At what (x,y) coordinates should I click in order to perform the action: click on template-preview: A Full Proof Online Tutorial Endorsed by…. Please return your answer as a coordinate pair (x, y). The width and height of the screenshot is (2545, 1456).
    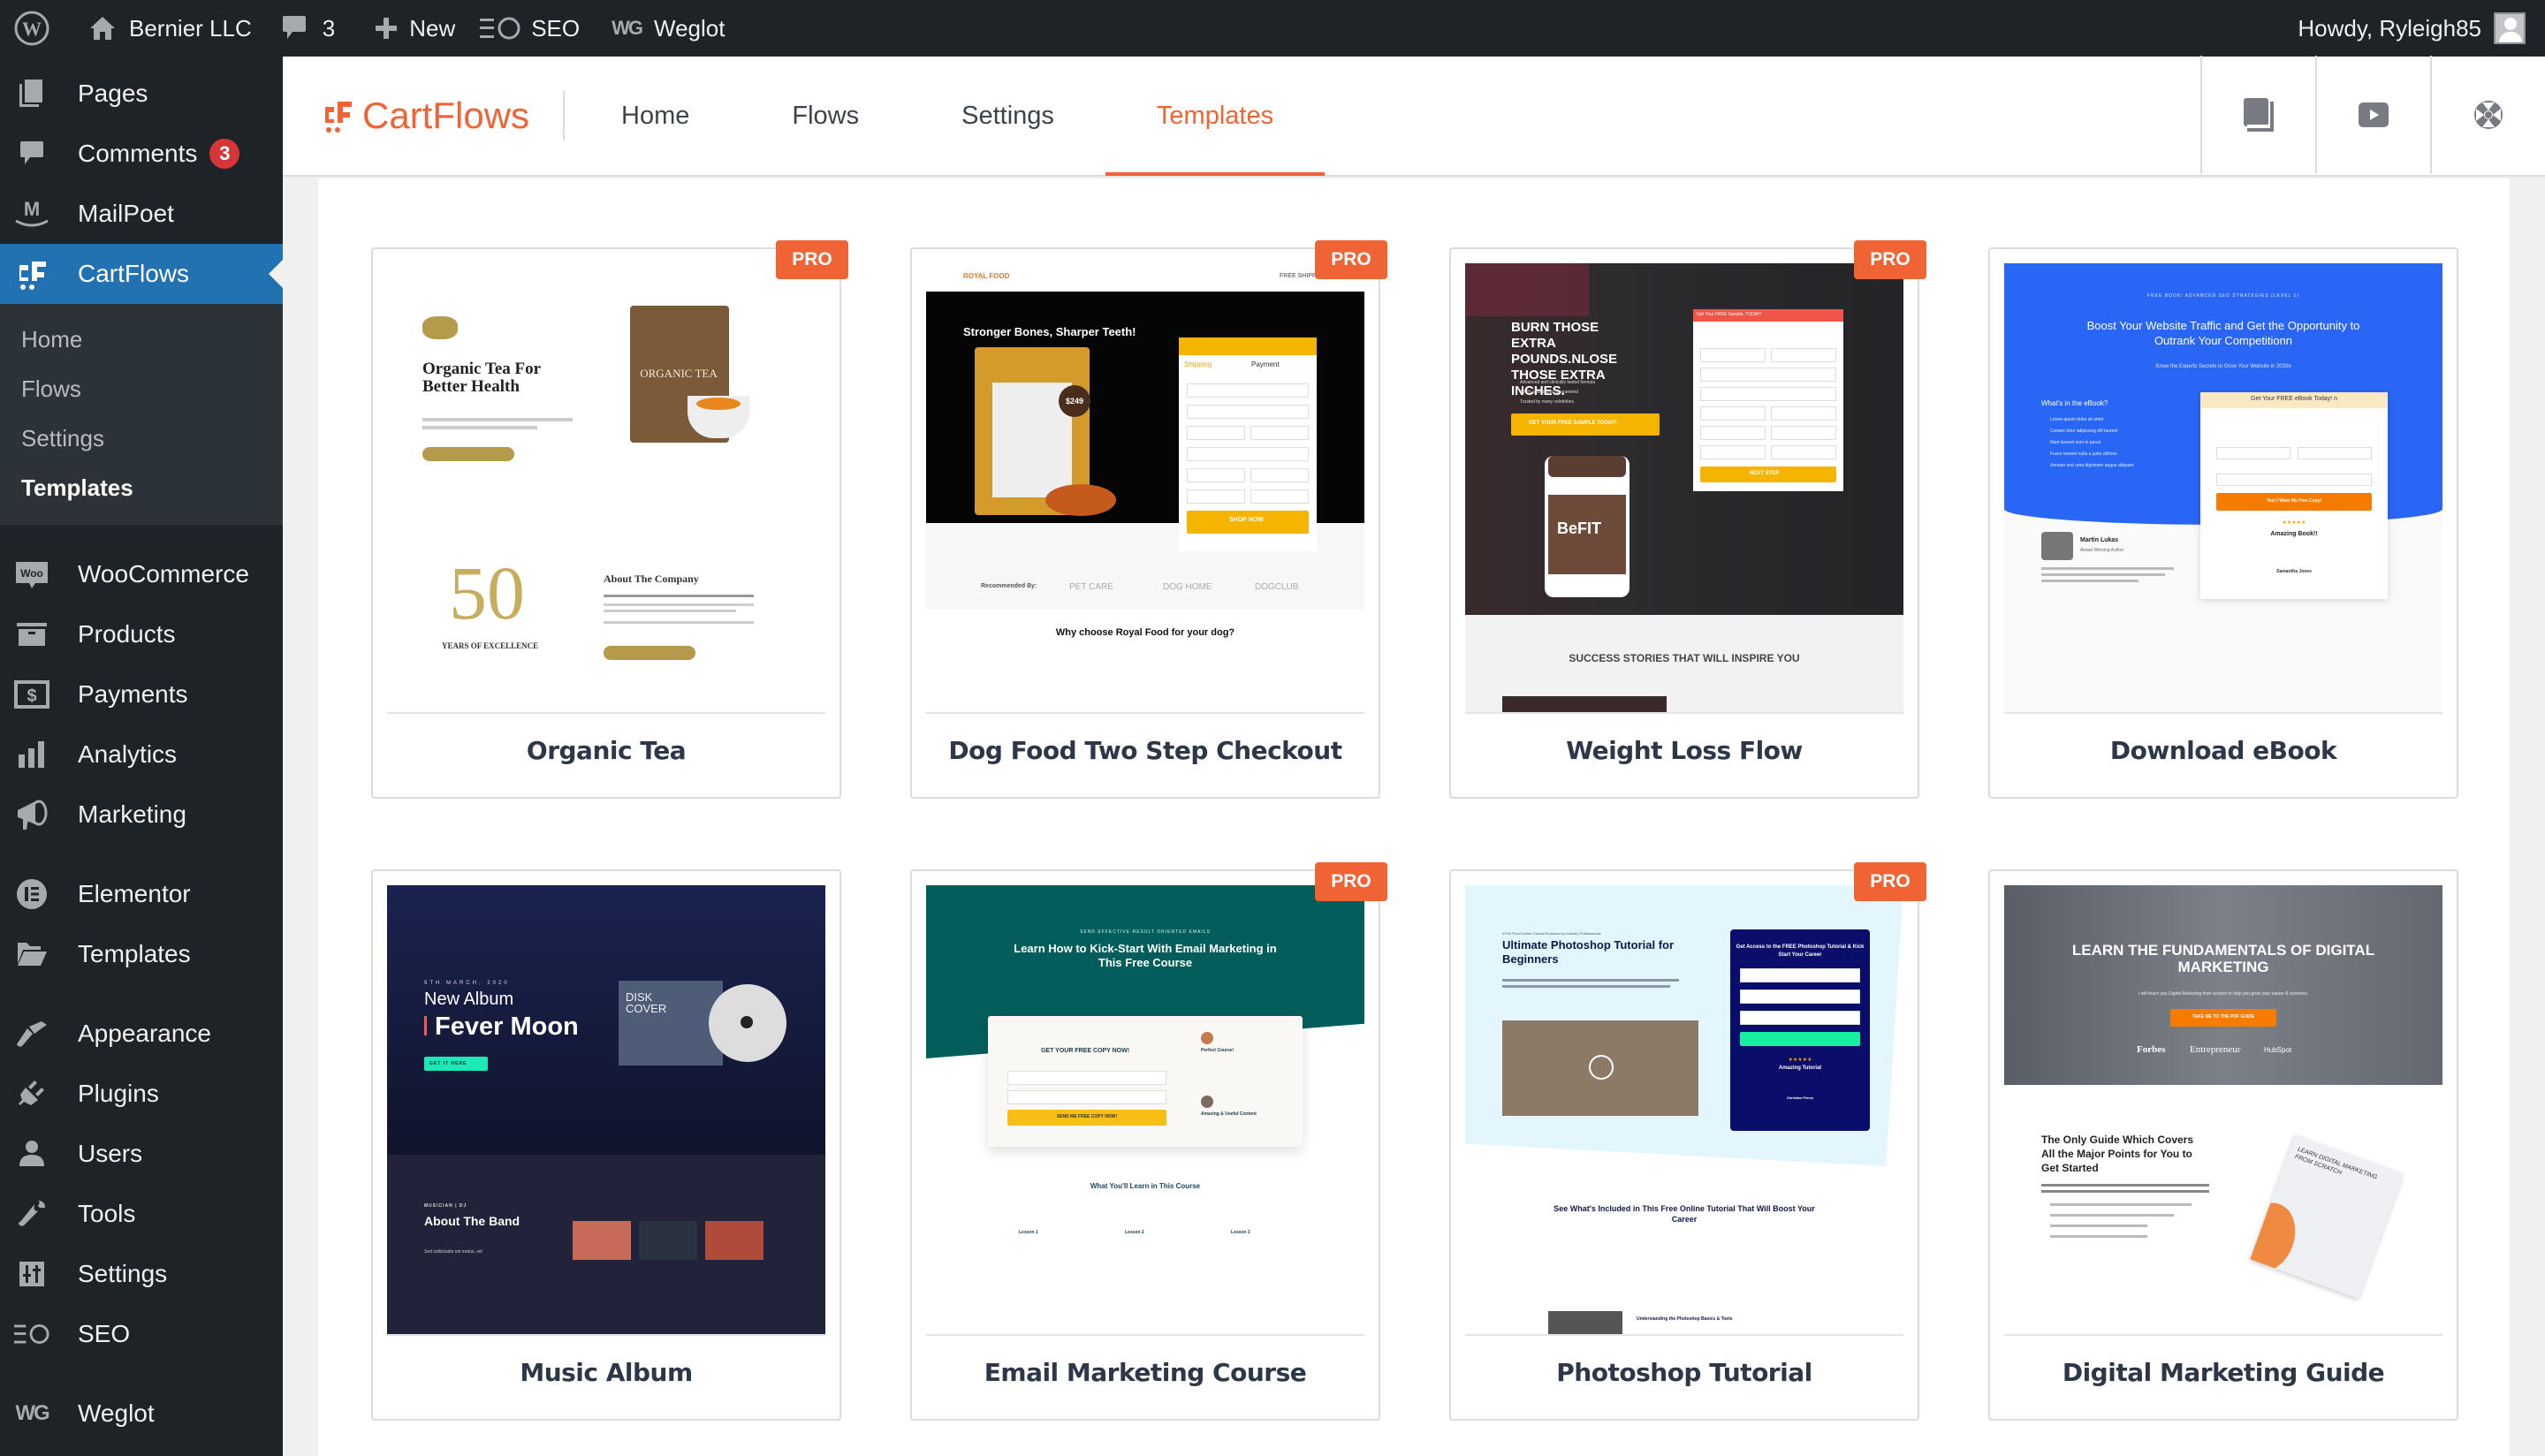
    Looking at the image, I should click on (1684, 1110).